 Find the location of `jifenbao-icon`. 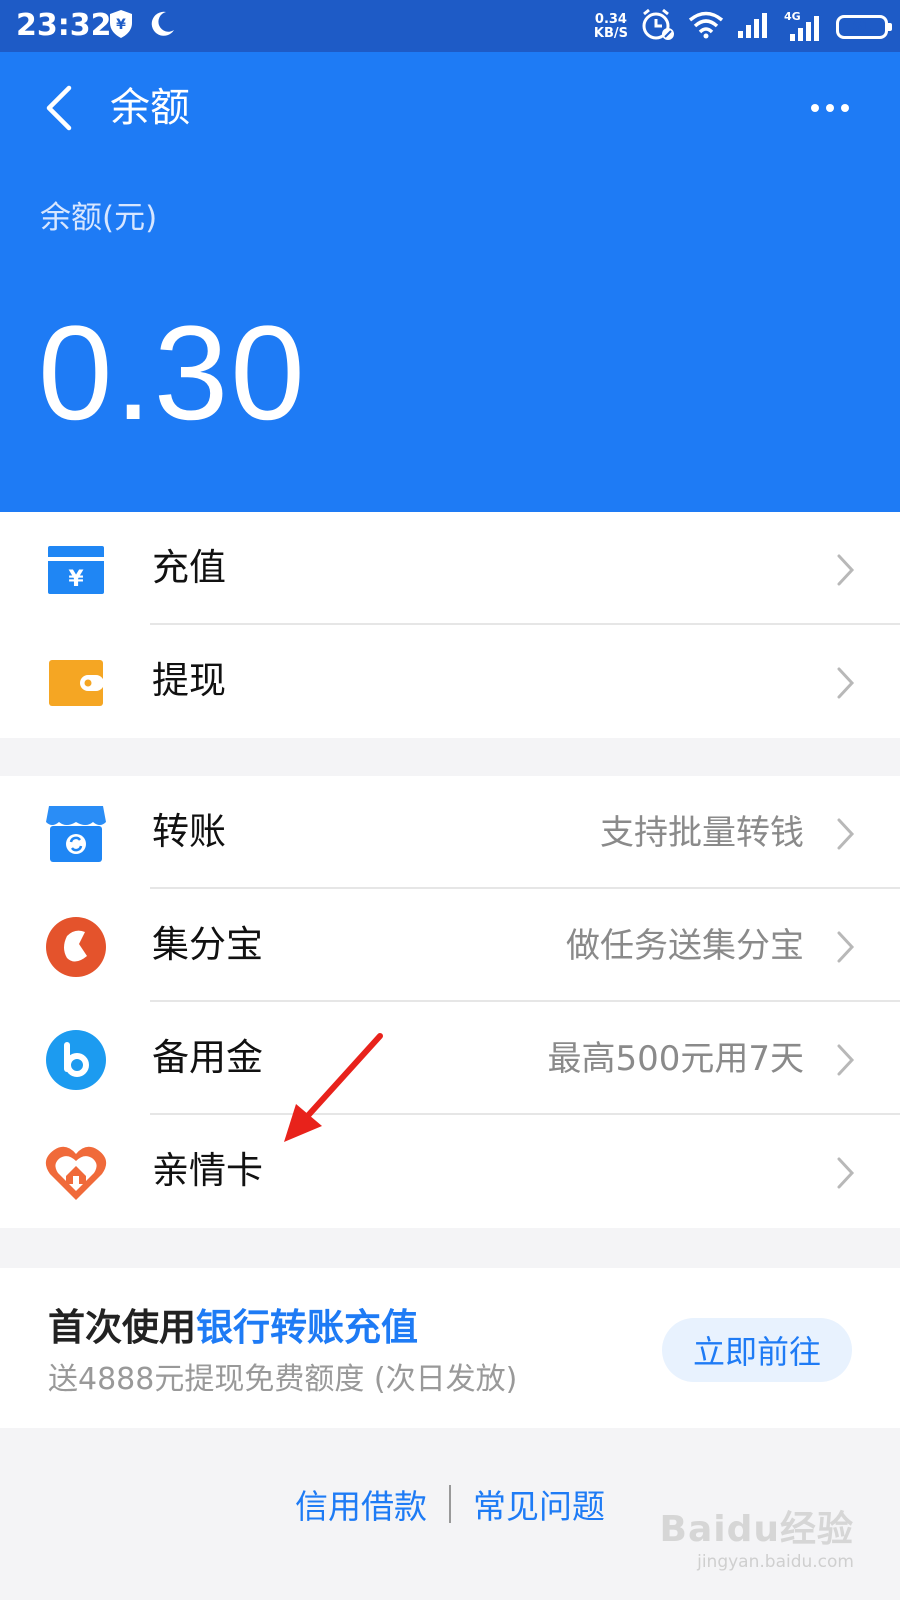

jifenbao-icon is located at coordinates (76, 947).